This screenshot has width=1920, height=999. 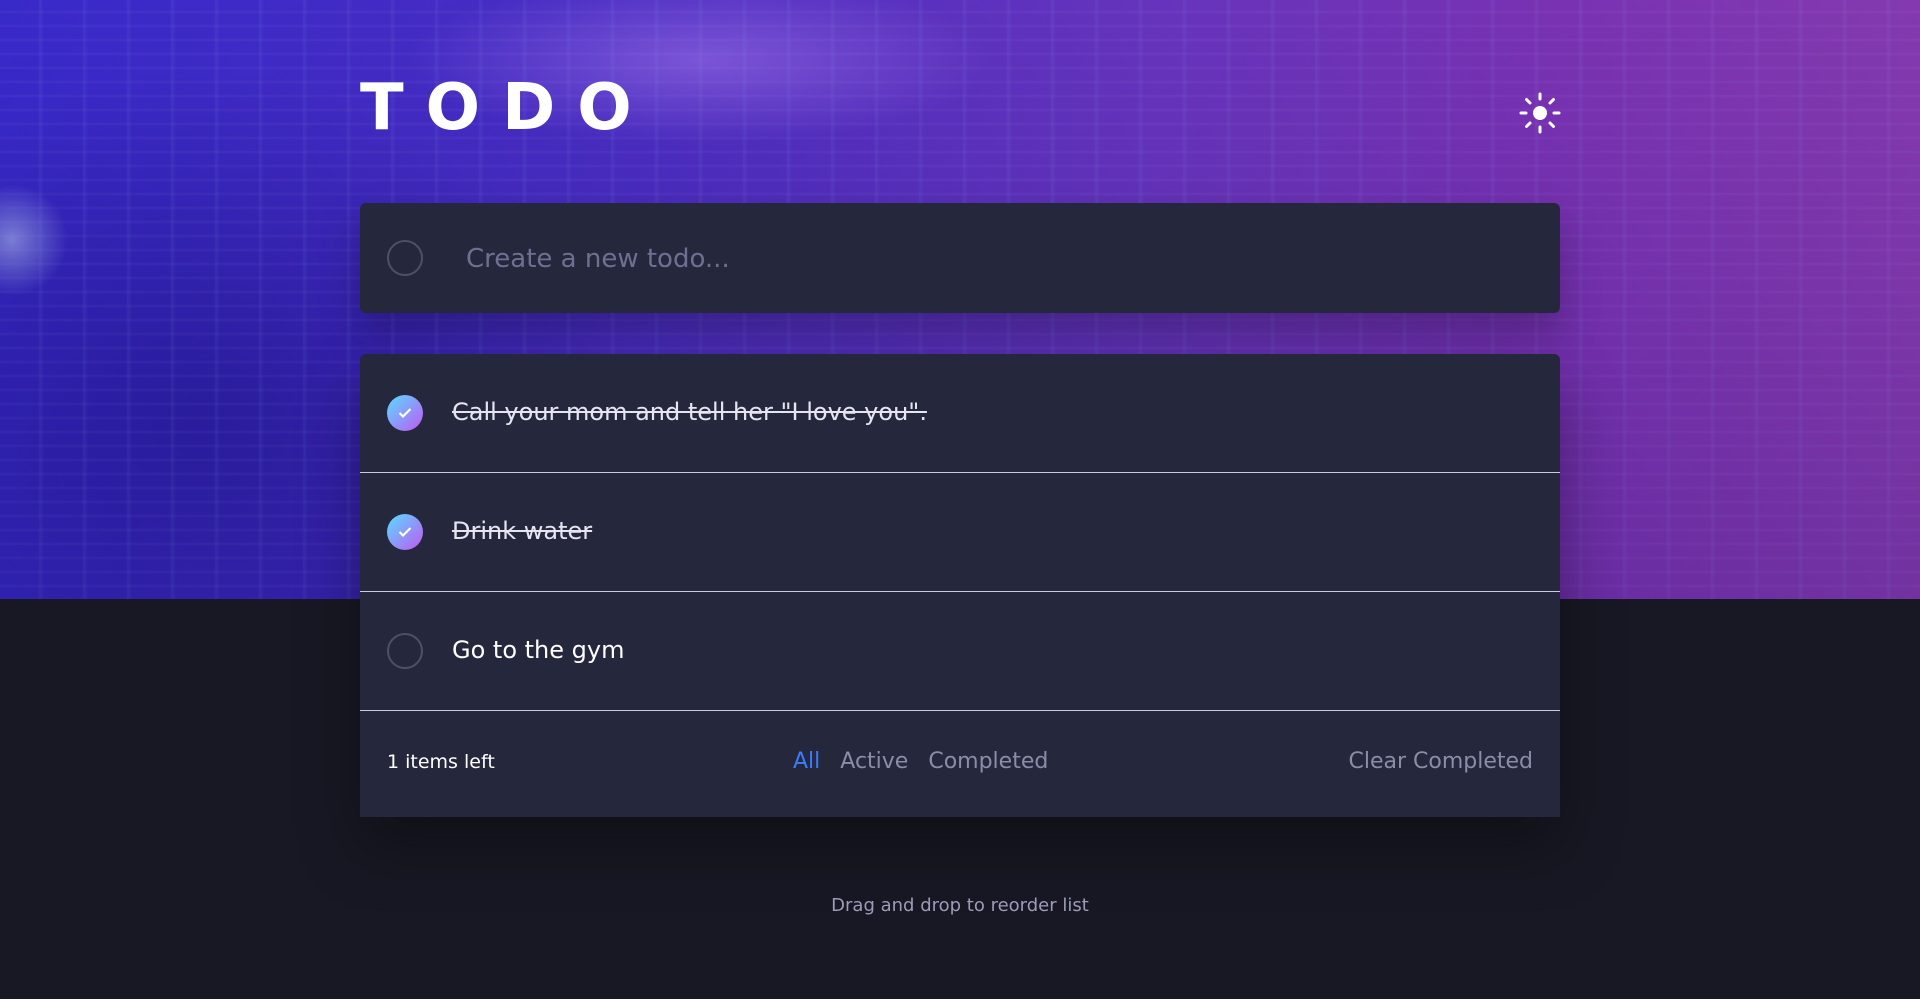 What do you see at coordinates (960, 651) in the screenshot?
I see `todo-item: Go to the gym` at bounding box center [960, 651].